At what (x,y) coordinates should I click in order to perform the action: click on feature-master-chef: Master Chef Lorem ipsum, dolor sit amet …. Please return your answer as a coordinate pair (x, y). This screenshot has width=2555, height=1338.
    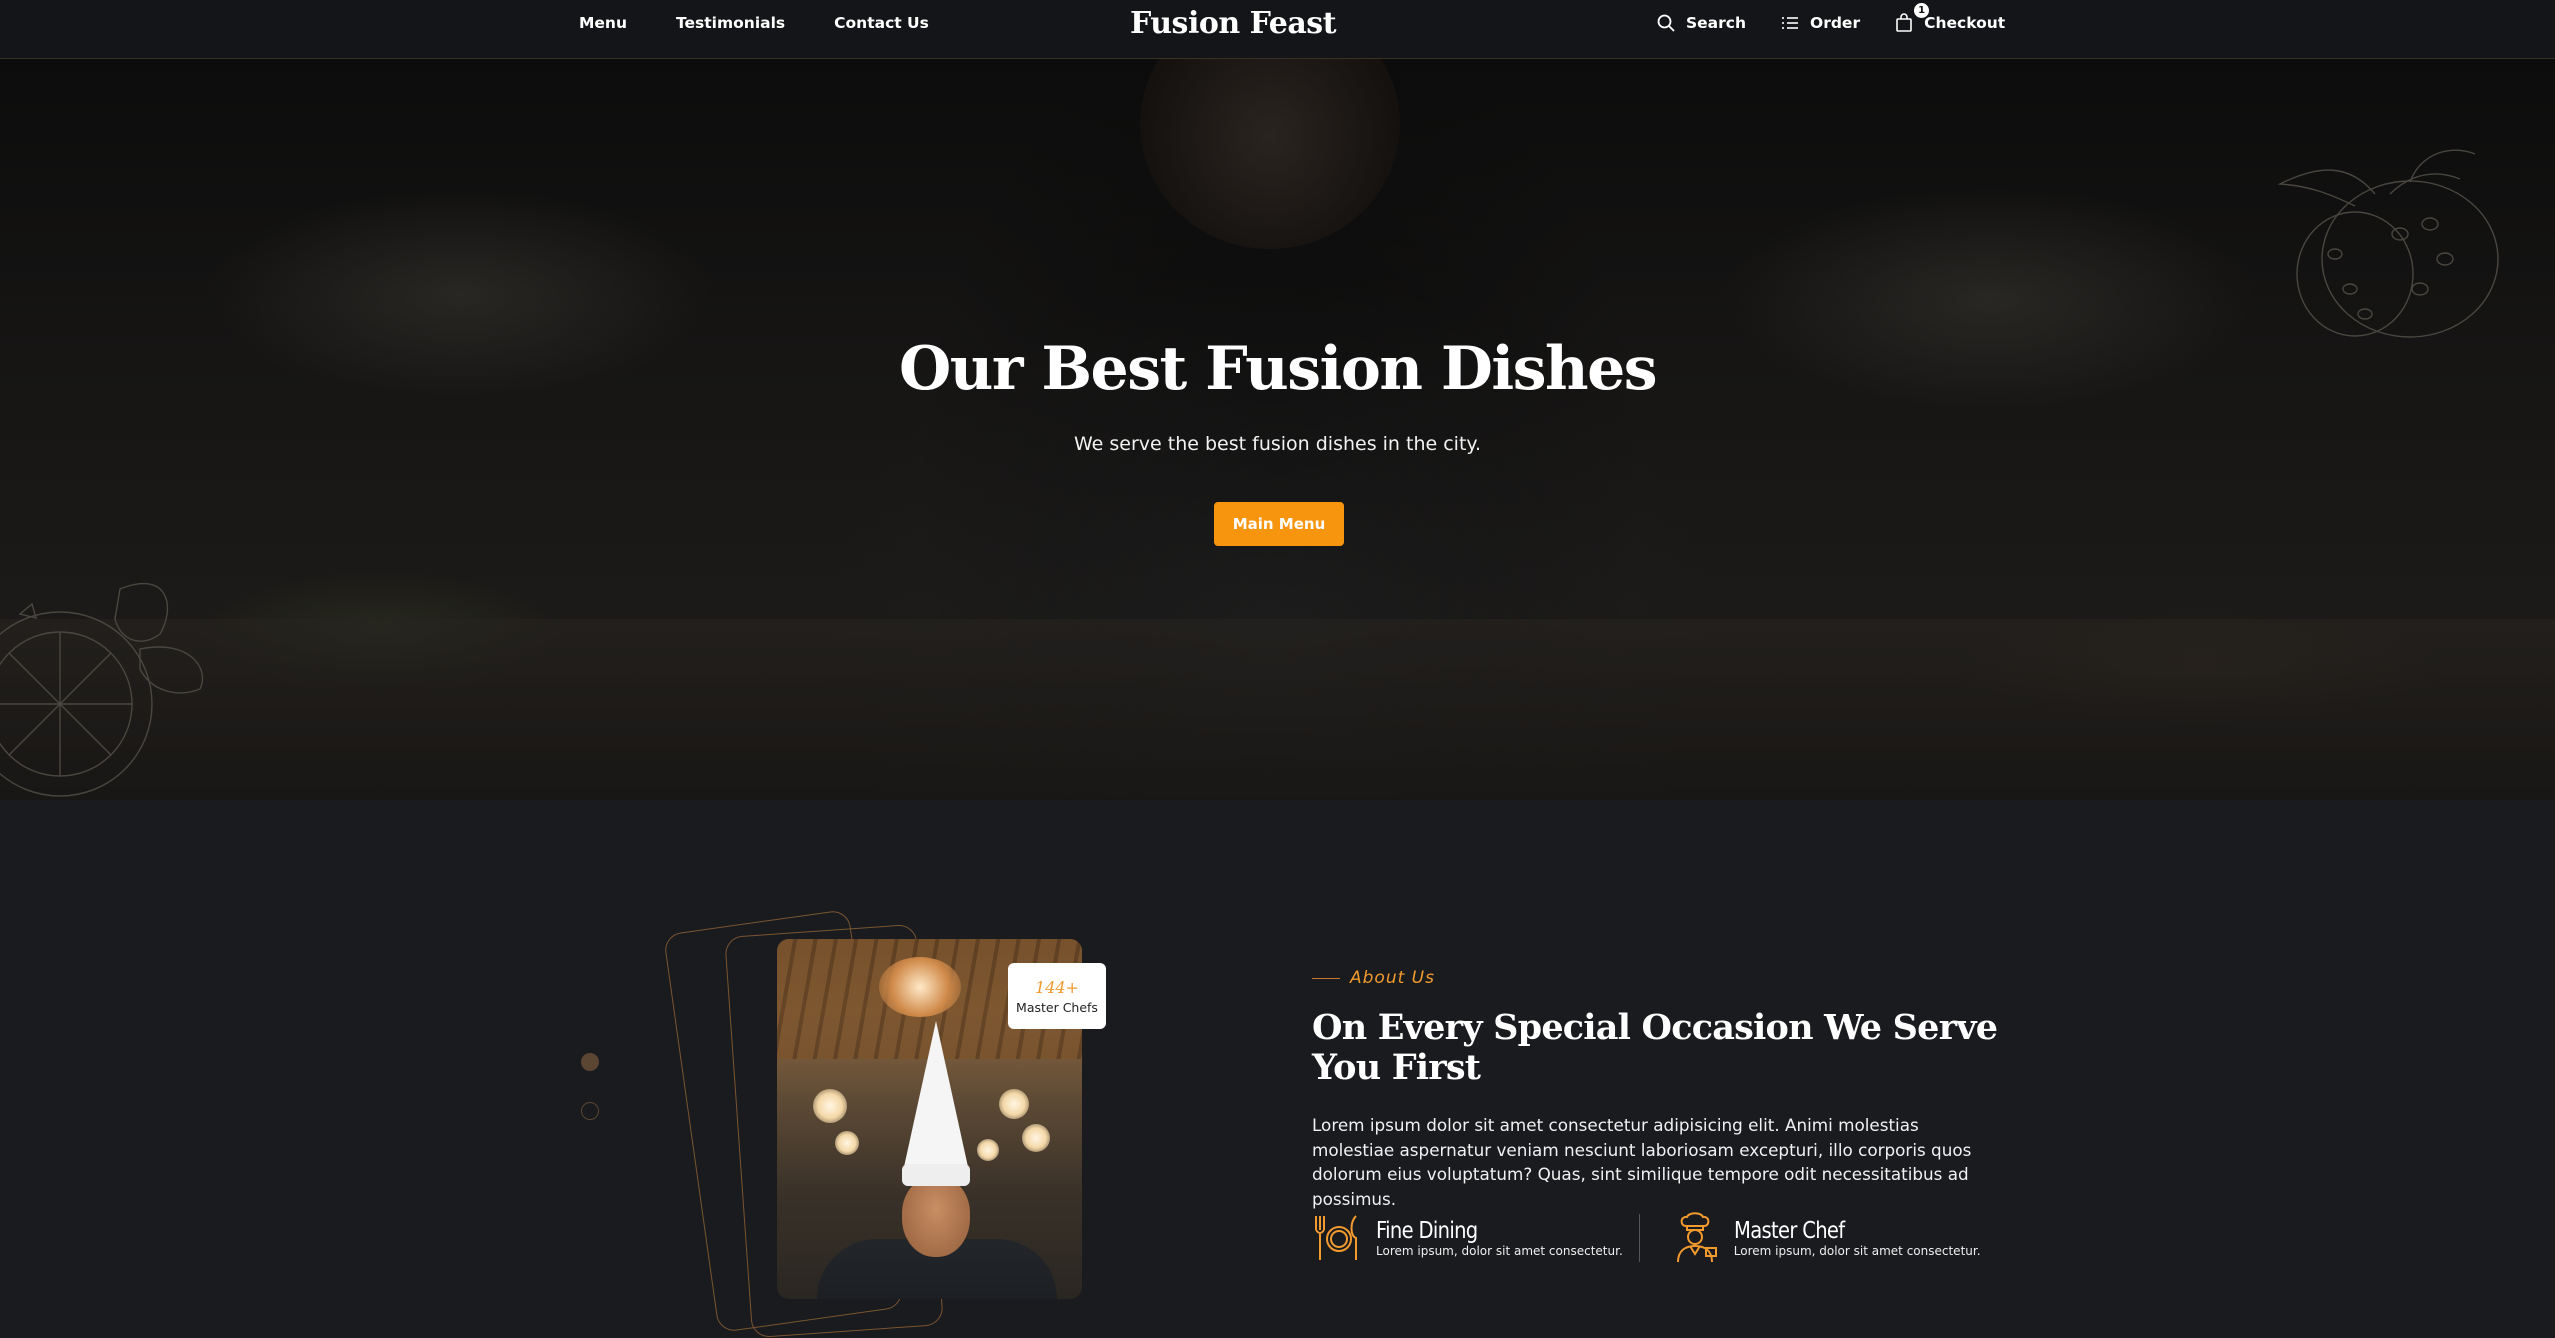
    Looking at the image, I should click on (1827, 1238).